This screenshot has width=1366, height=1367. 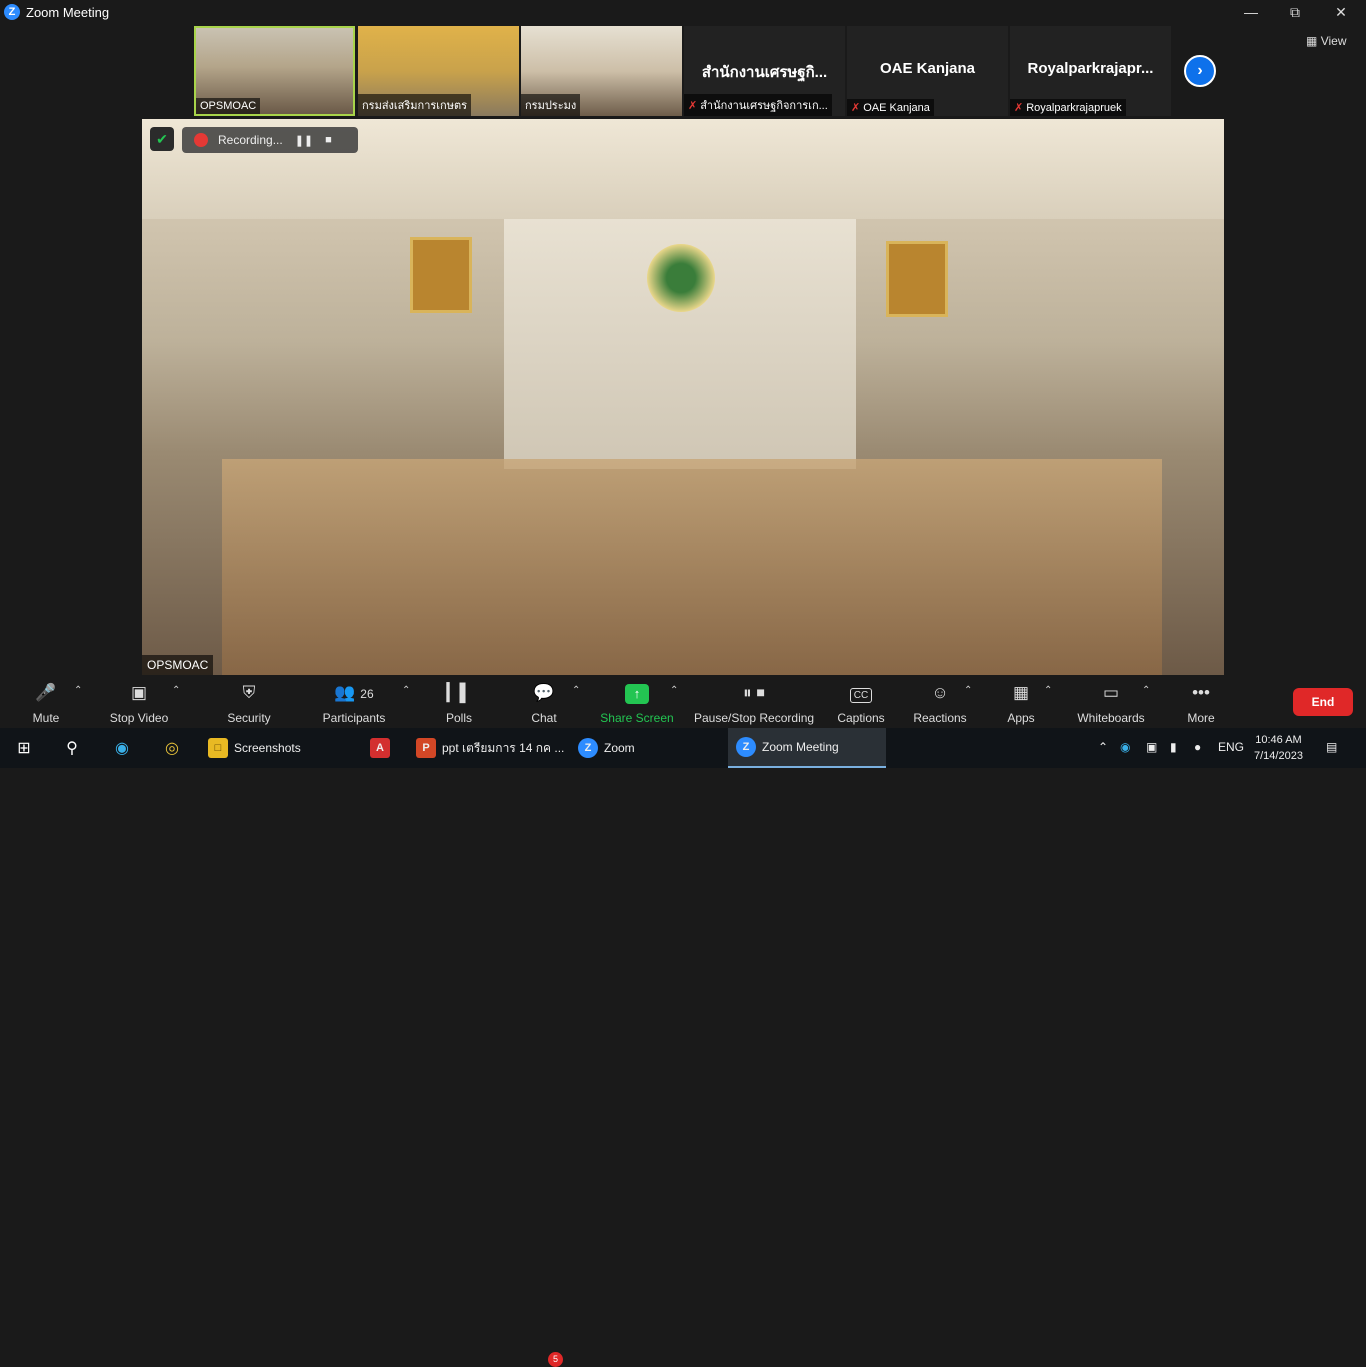 What do you see at coordinates (1151, 747) in the screenshot?
I see `chat-tray-icon: ▣` at bounding box center [1151, 747].